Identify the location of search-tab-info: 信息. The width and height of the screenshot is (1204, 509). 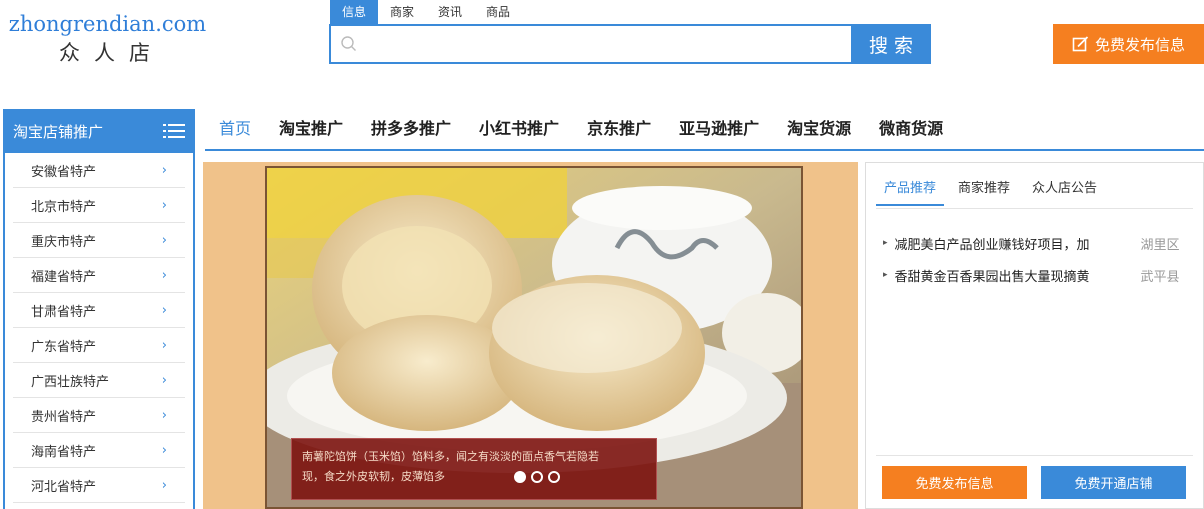
(354, 12).